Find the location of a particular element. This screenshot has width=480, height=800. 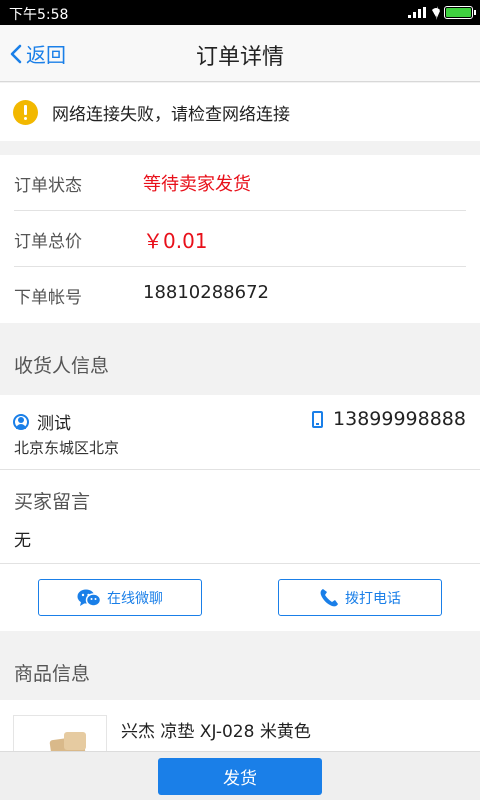

user-icon is located at coordinates (21, 421).